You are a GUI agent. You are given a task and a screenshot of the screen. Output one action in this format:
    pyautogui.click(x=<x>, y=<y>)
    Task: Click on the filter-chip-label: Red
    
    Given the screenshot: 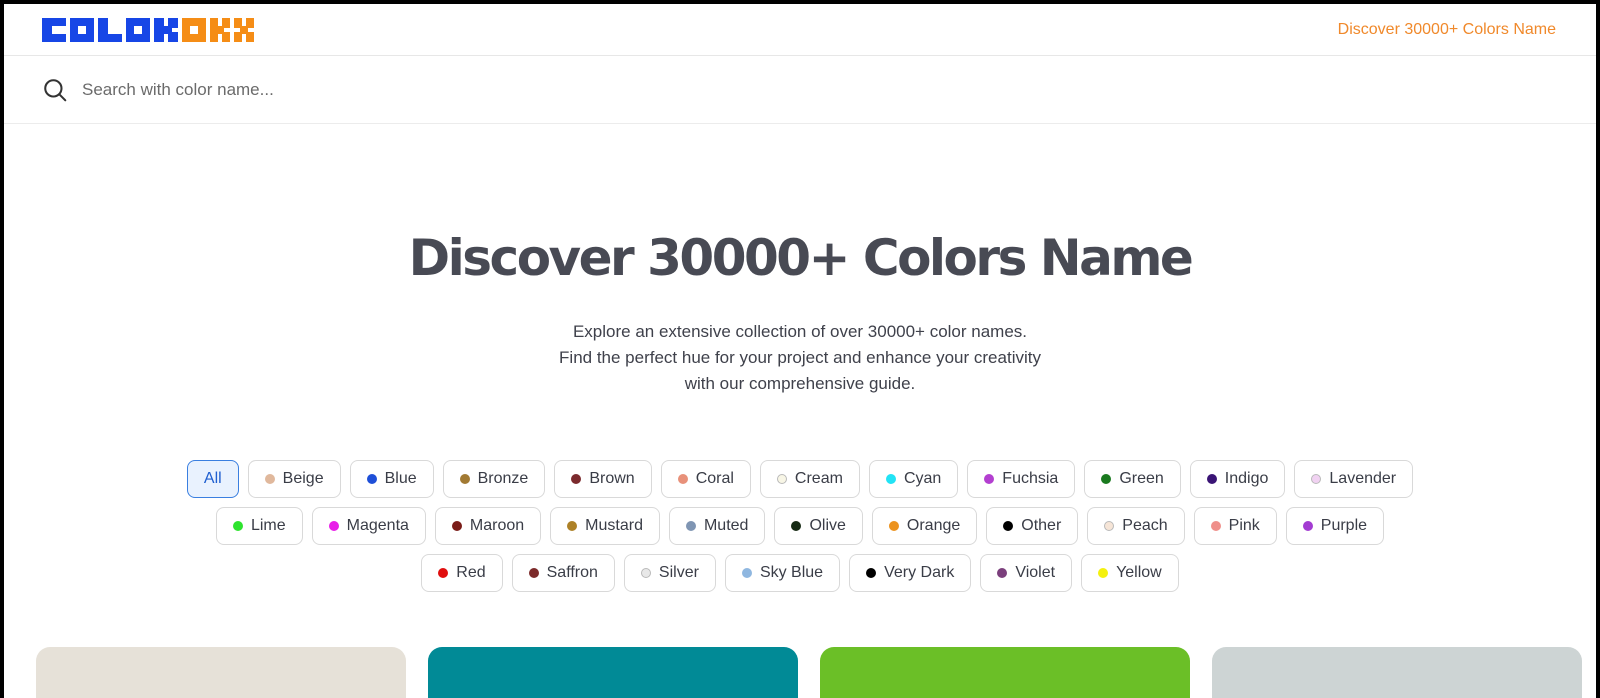 What is the action you would take?
    pyautogui.click(x=471, y=572)
    